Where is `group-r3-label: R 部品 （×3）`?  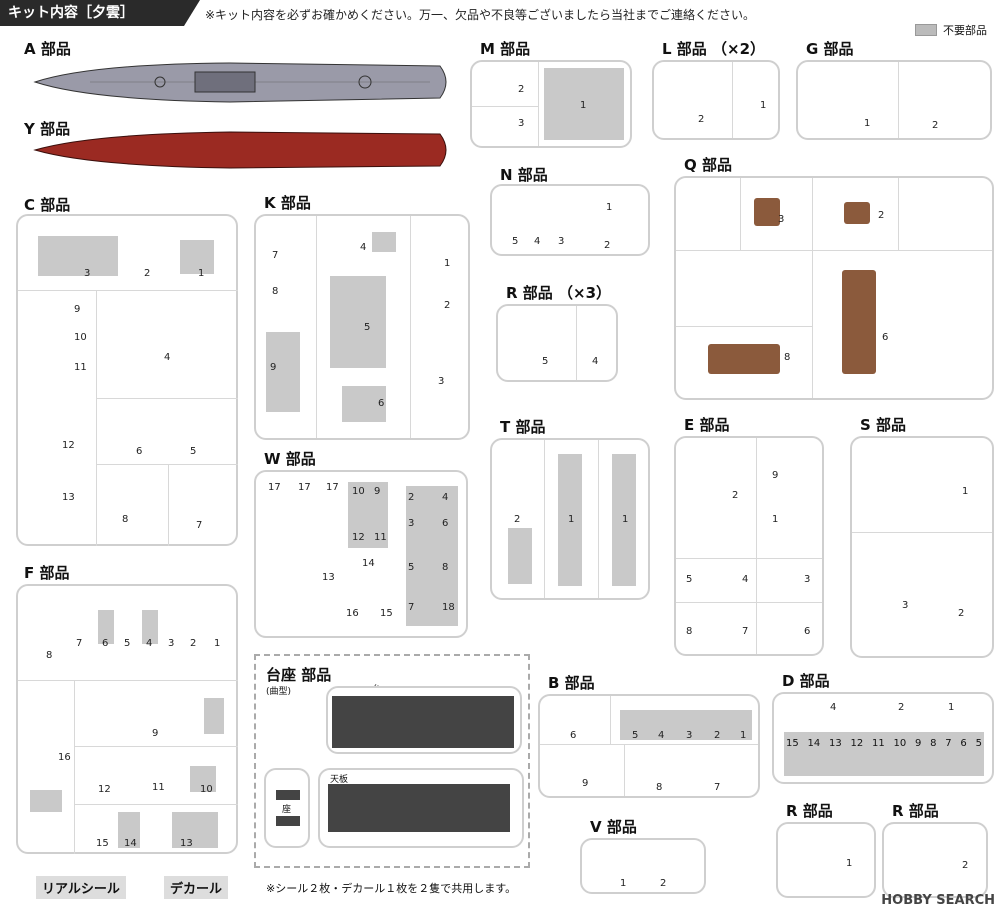
group-r3-label: R 部品 （×3） is located at coordinates (559, 293).